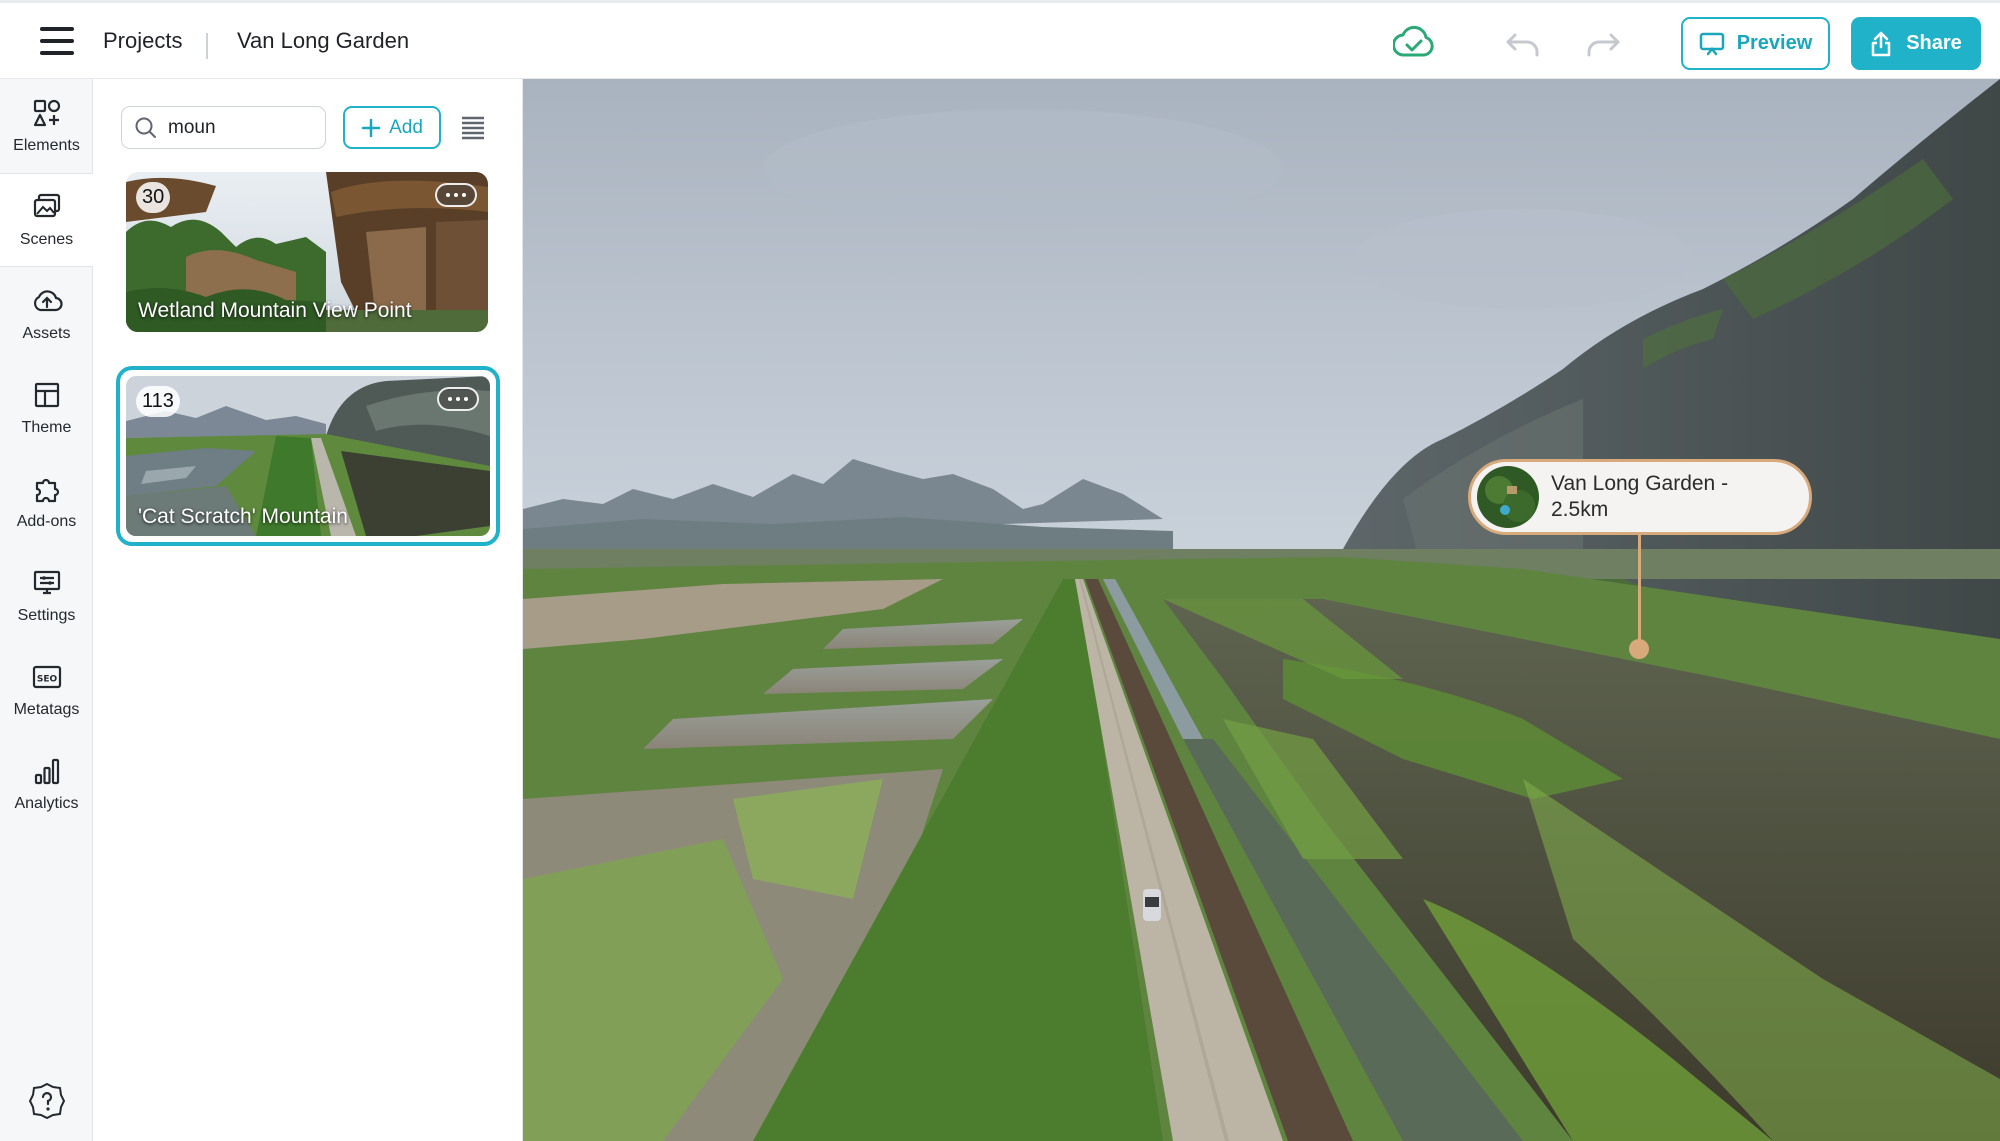 This screenshot has height=1141, width=2000. Describe the element at coordinates (47, 1101) in the screenshot. I see `help-icon` at that location.